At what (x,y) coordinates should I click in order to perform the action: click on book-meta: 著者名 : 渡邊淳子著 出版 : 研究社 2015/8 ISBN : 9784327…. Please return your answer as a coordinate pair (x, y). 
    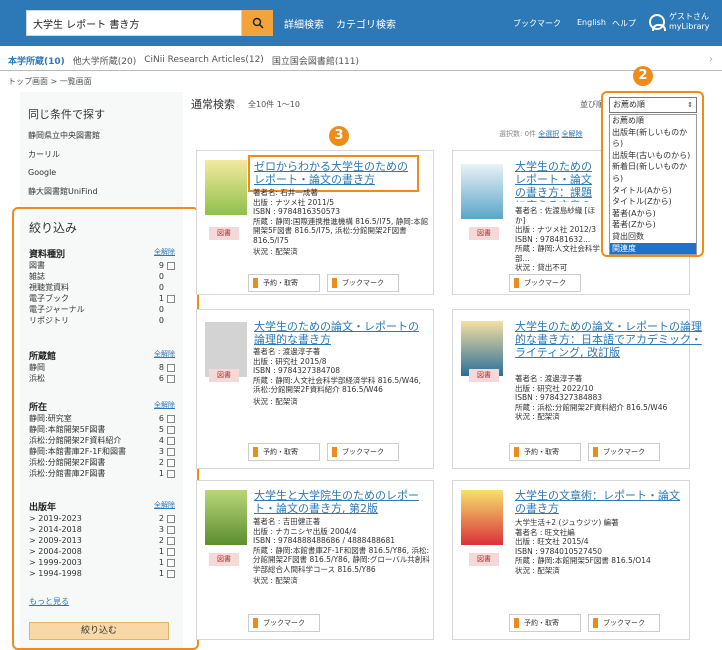
    Looking at the image, I should click on (337, 376).